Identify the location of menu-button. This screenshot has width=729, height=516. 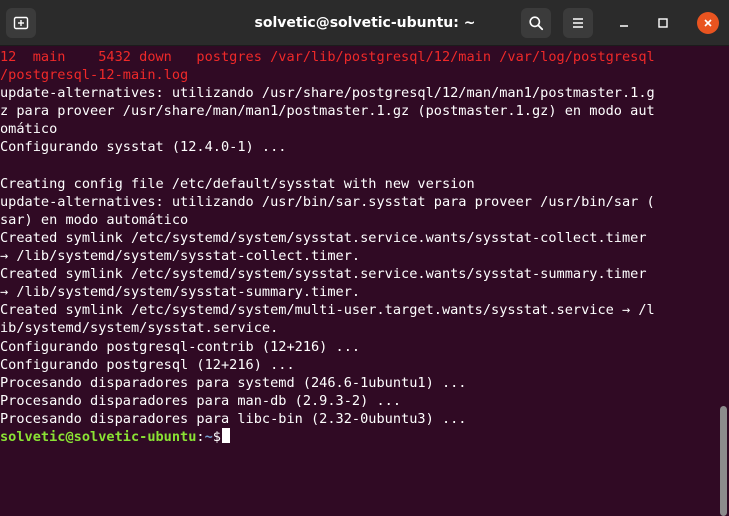
(578, 23).